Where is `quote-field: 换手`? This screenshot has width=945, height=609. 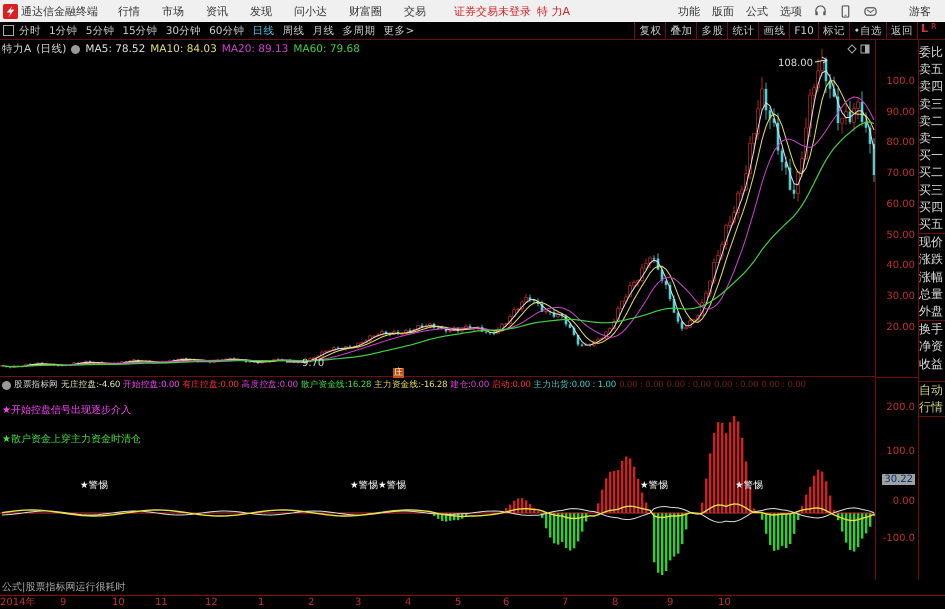 quote-field: 换手 is located at coordinates (932, 329).